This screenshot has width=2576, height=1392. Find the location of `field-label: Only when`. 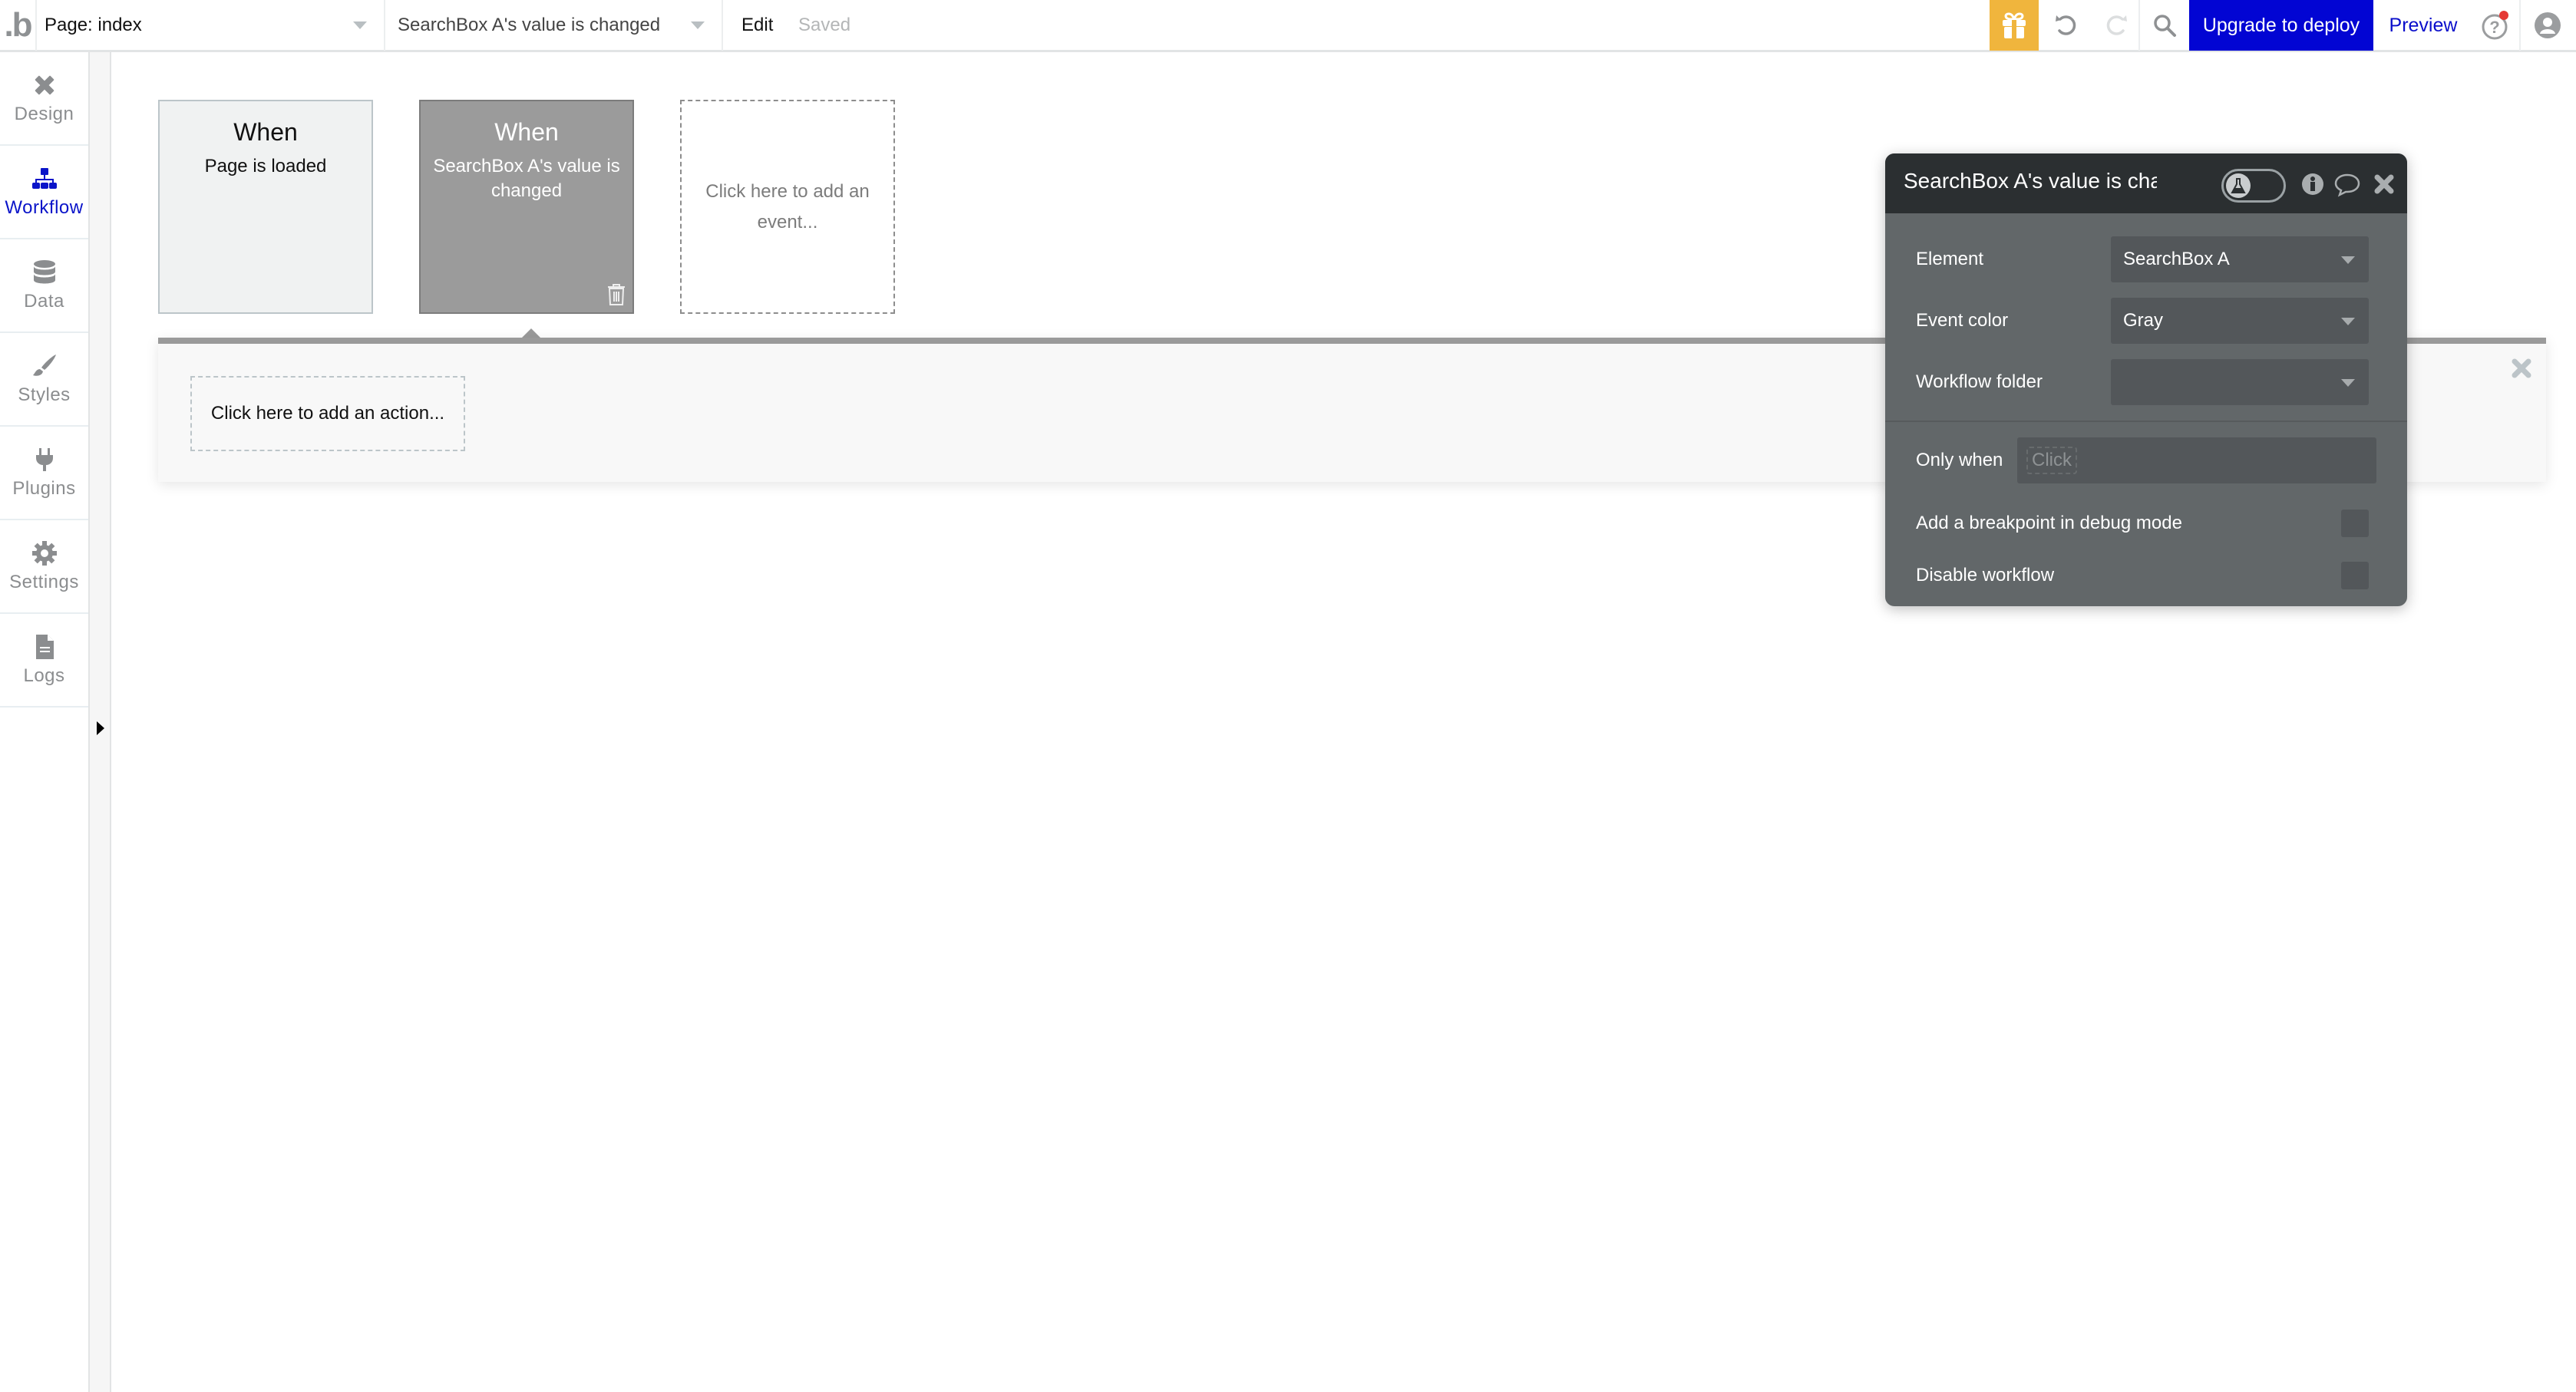

field-label: Only when is located at coordinates (1959, 460).